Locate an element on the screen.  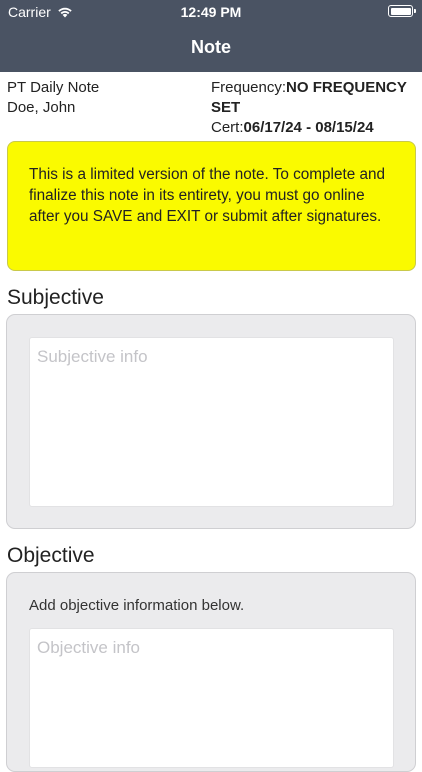
objective-heading: Objective is located at coordinates (51, 555).